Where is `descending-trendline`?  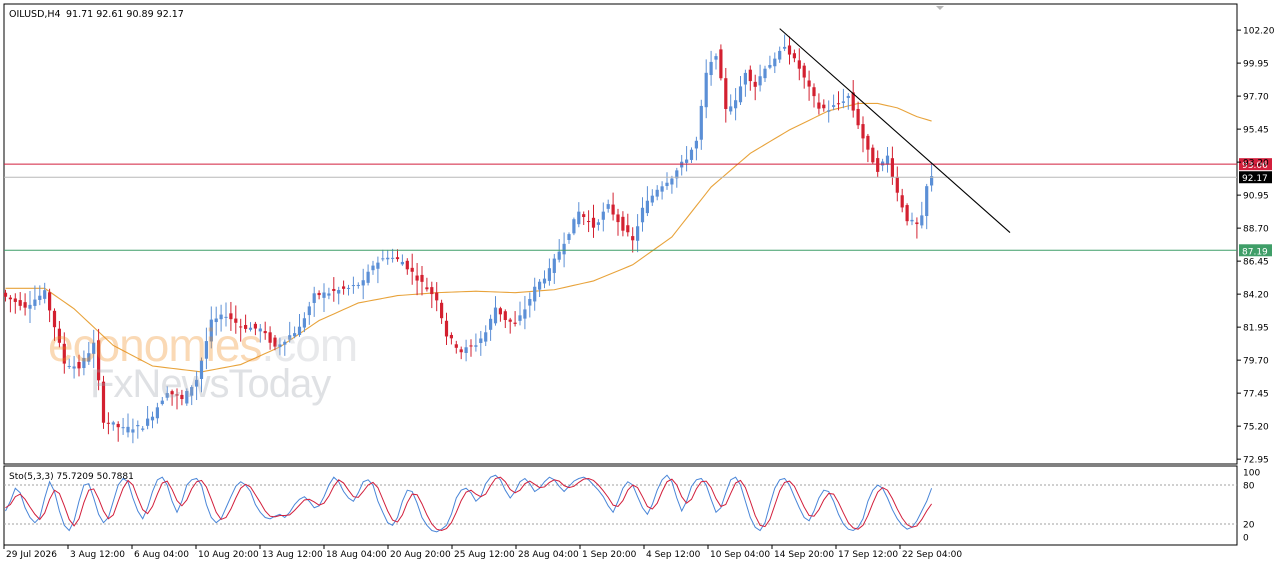 descending-trendline is located at coordinates (895, 130).